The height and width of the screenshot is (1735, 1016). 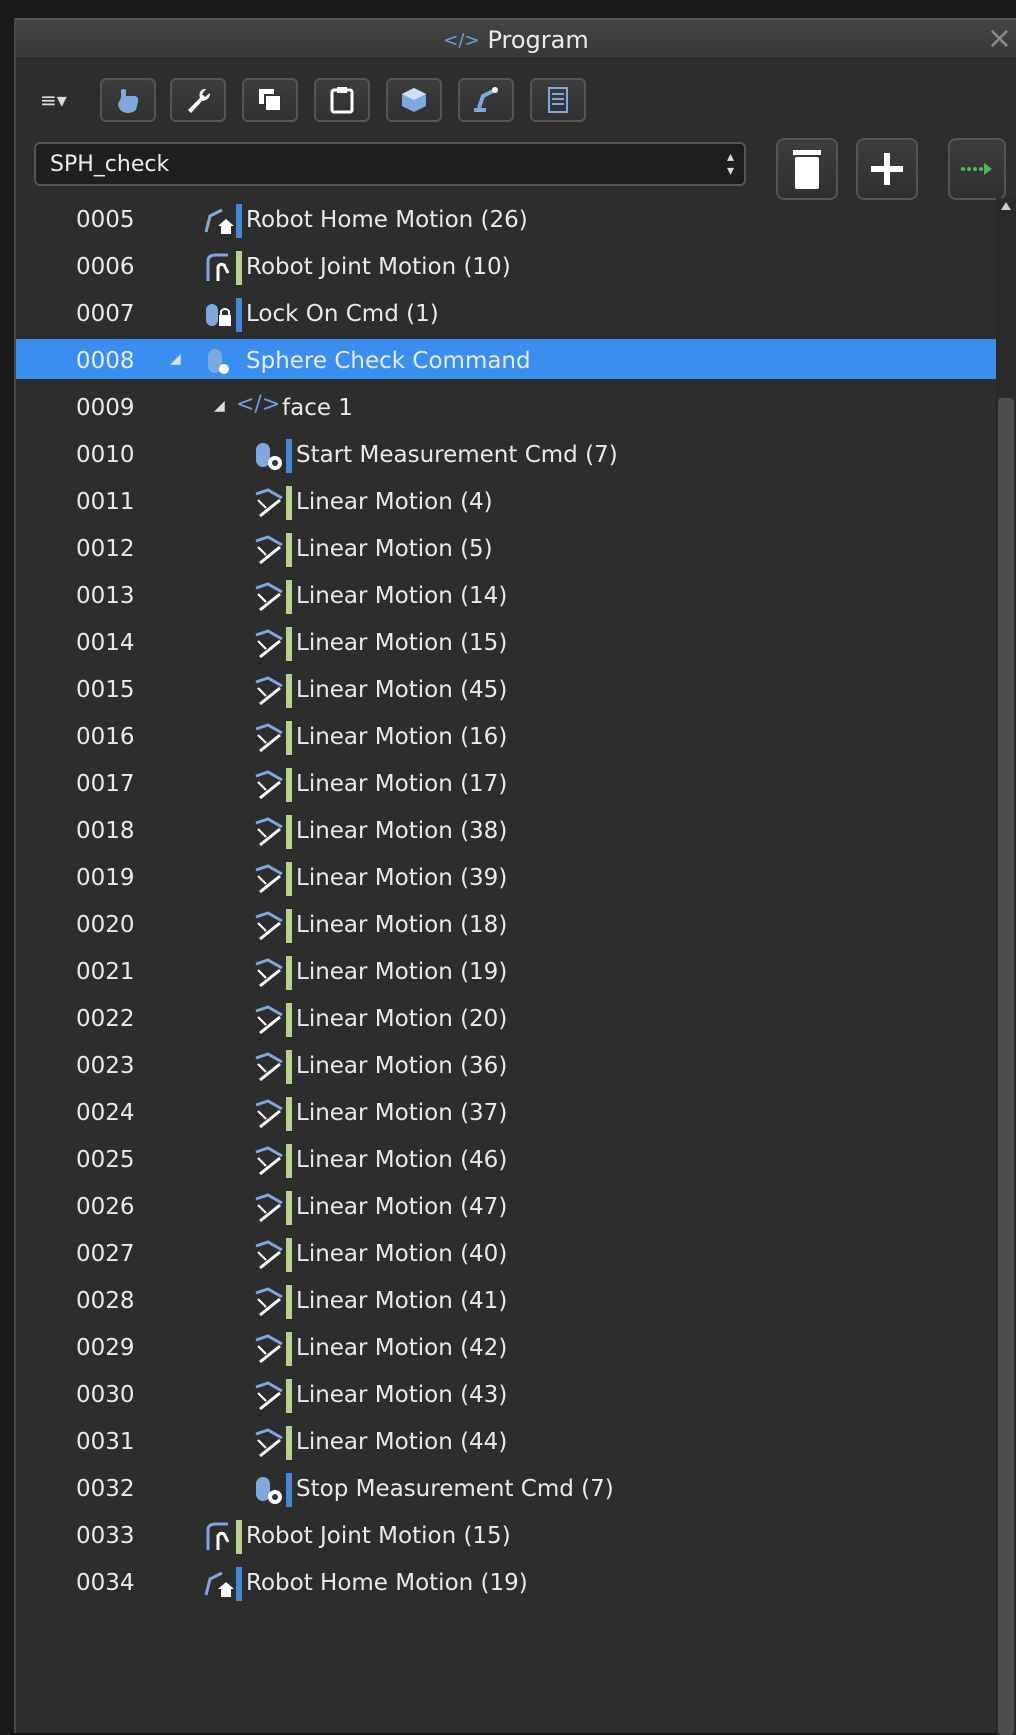 What do you see at coordinates (402, 784) in the screenshot?
I see `tree-row-label: Linear Motion (17)` at bounding box center [402, 784].